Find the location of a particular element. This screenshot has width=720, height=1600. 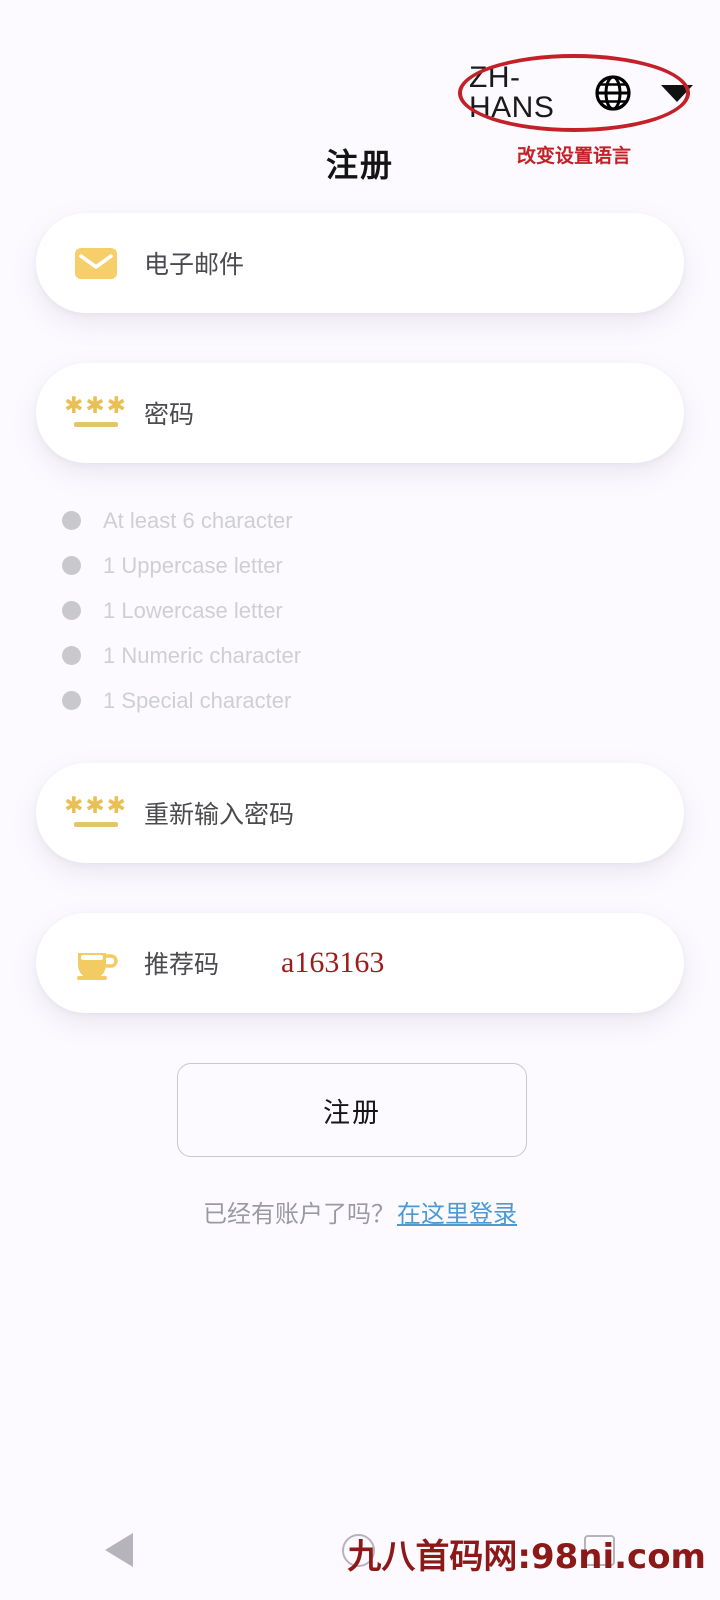

language-selector: ZH-HANS is located at coordinates (574, 93).